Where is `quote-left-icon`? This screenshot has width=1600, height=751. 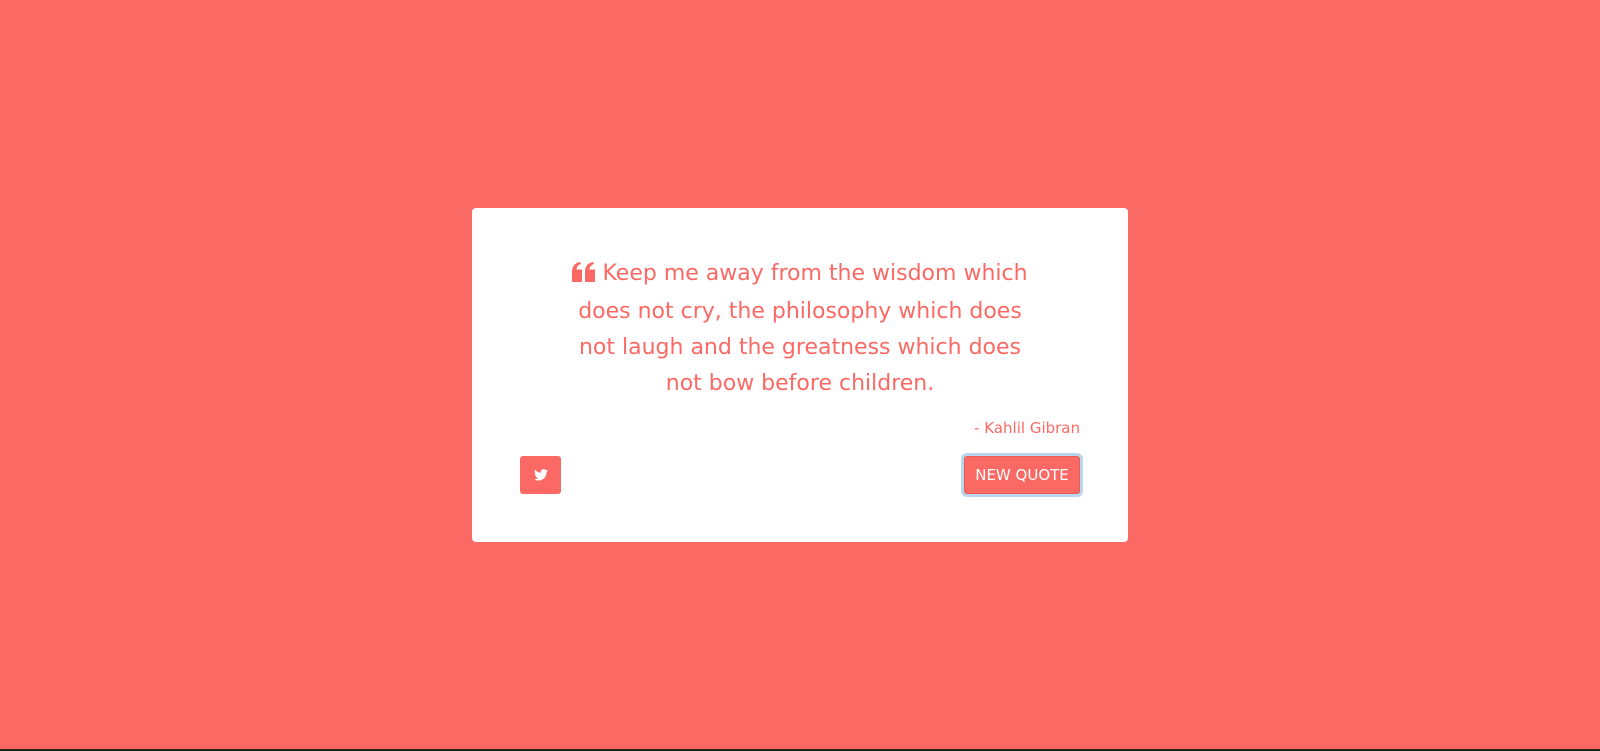
quote-left-icon is located at coordinates (584, 276).